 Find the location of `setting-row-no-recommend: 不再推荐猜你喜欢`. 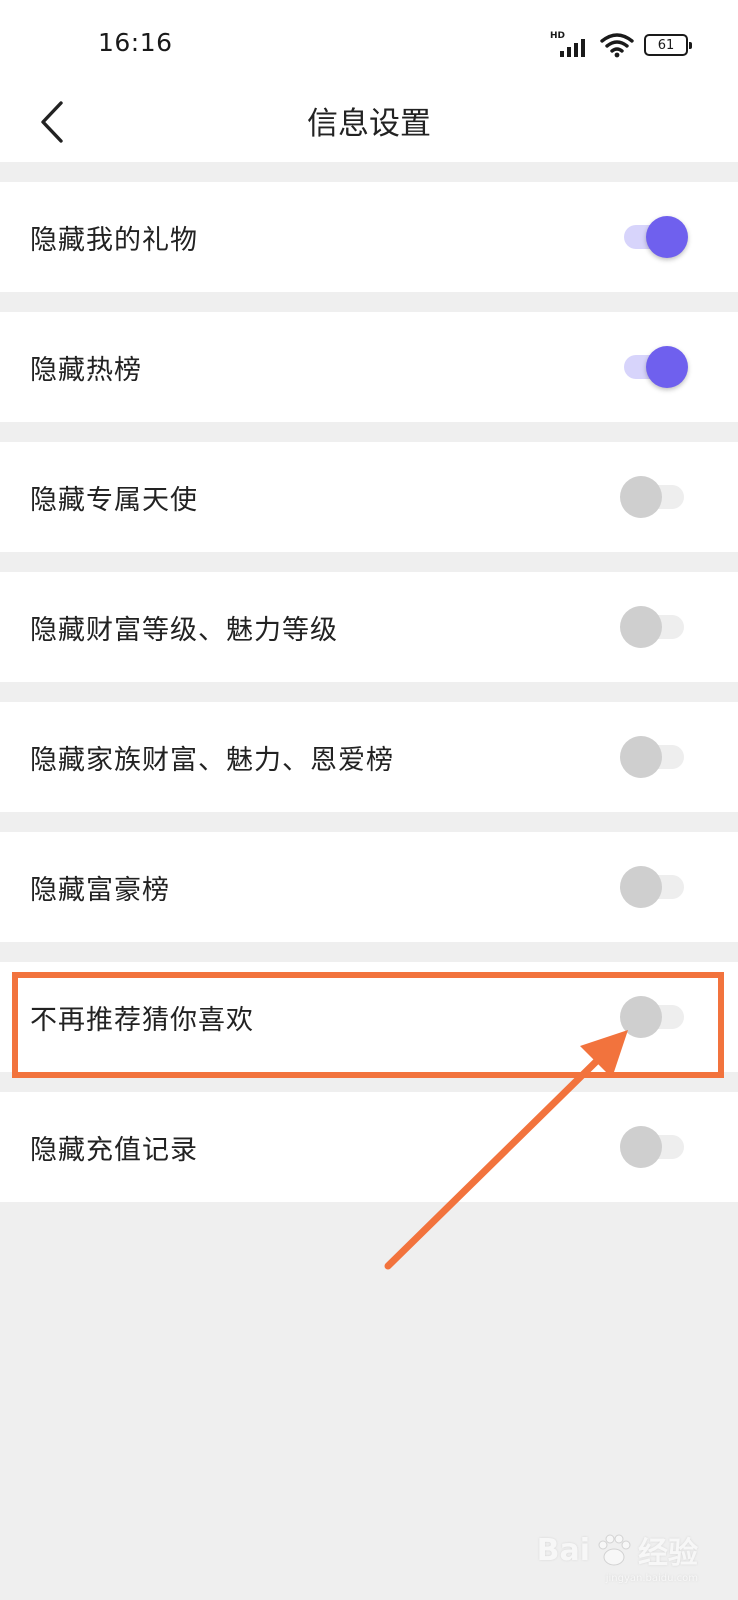

setting-row-no-recommend: 不再推荐猜你喜欢 is located at coordinates (369, 1017).